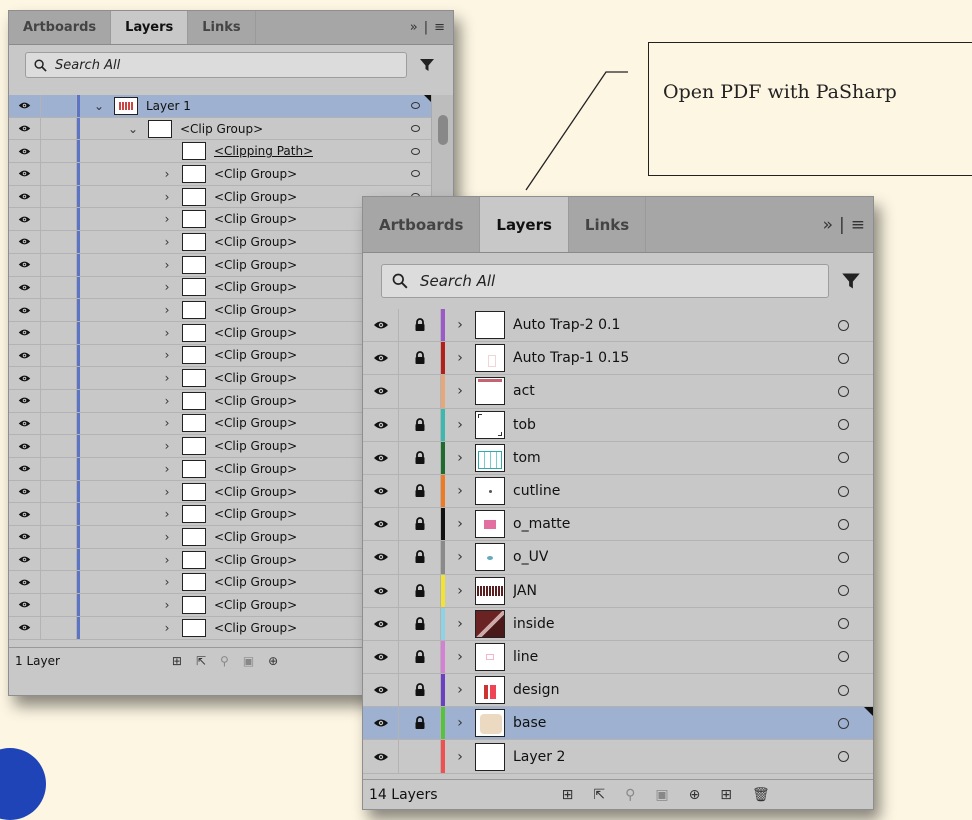 This screenshot has width=972, height=820. I want to click on new-layer-icon: ⊞, so click(726, 795).